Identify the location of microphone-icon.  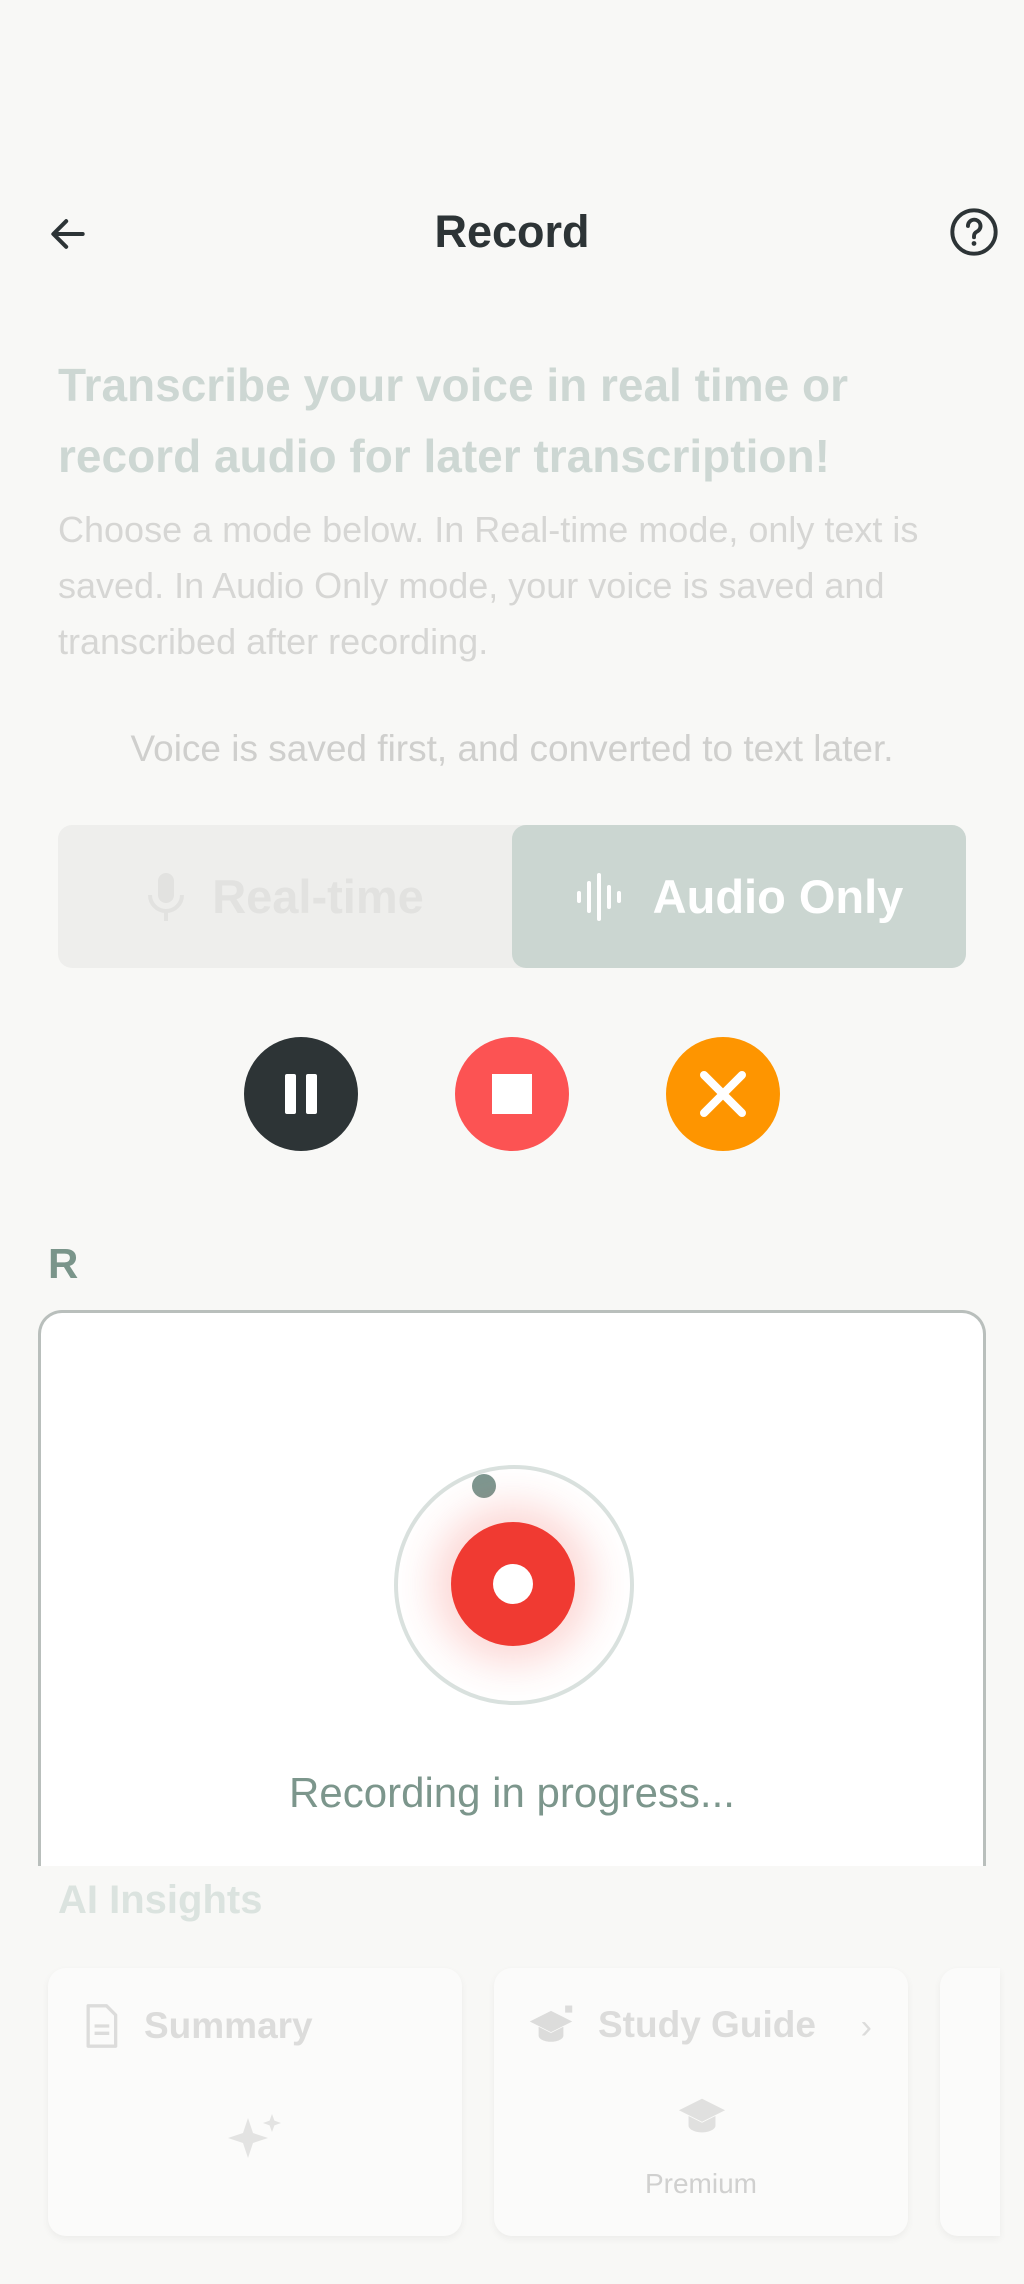
(166, 896).